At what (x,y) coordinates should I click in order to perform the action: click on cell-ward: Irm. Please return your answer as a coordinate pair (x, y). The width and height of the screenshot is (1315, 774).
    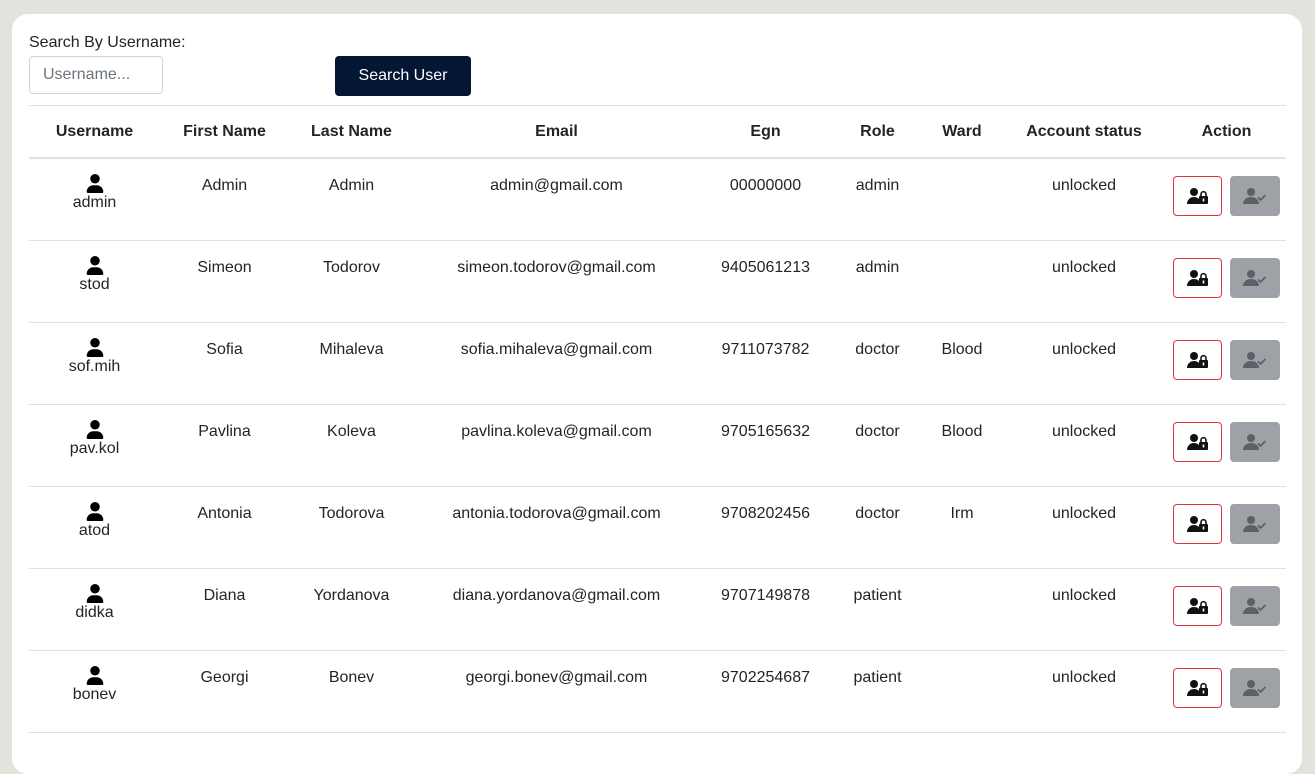
    Looking at the image, I should click on (962, 527).